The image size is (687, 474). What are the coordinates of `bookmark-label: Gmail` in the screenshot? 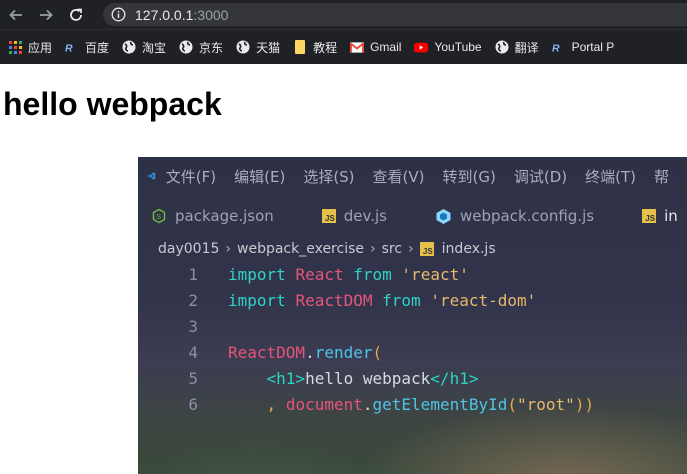 It's located at (386, 47).